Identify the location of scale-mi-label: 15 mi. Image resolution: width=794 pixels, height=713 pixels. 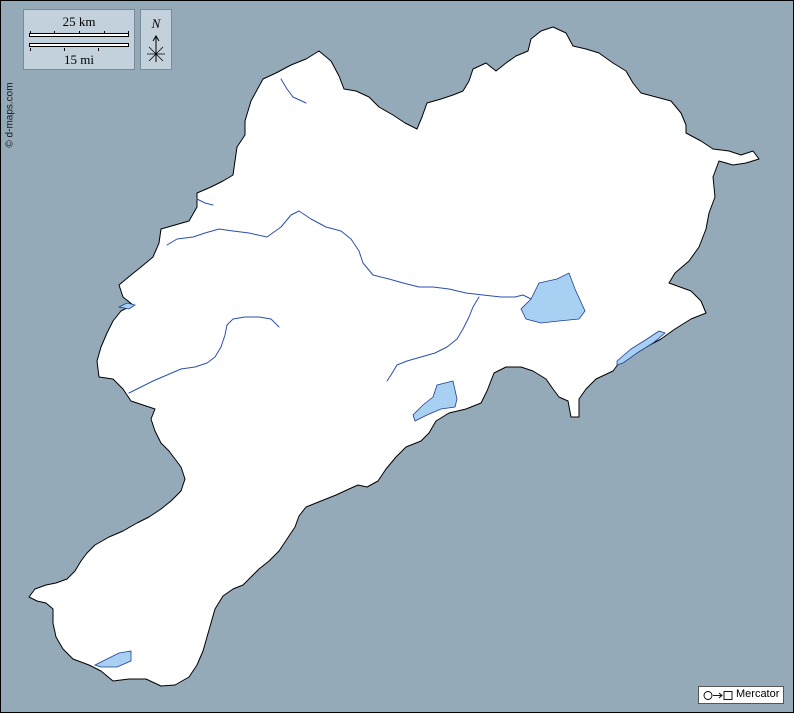
(79, 59).